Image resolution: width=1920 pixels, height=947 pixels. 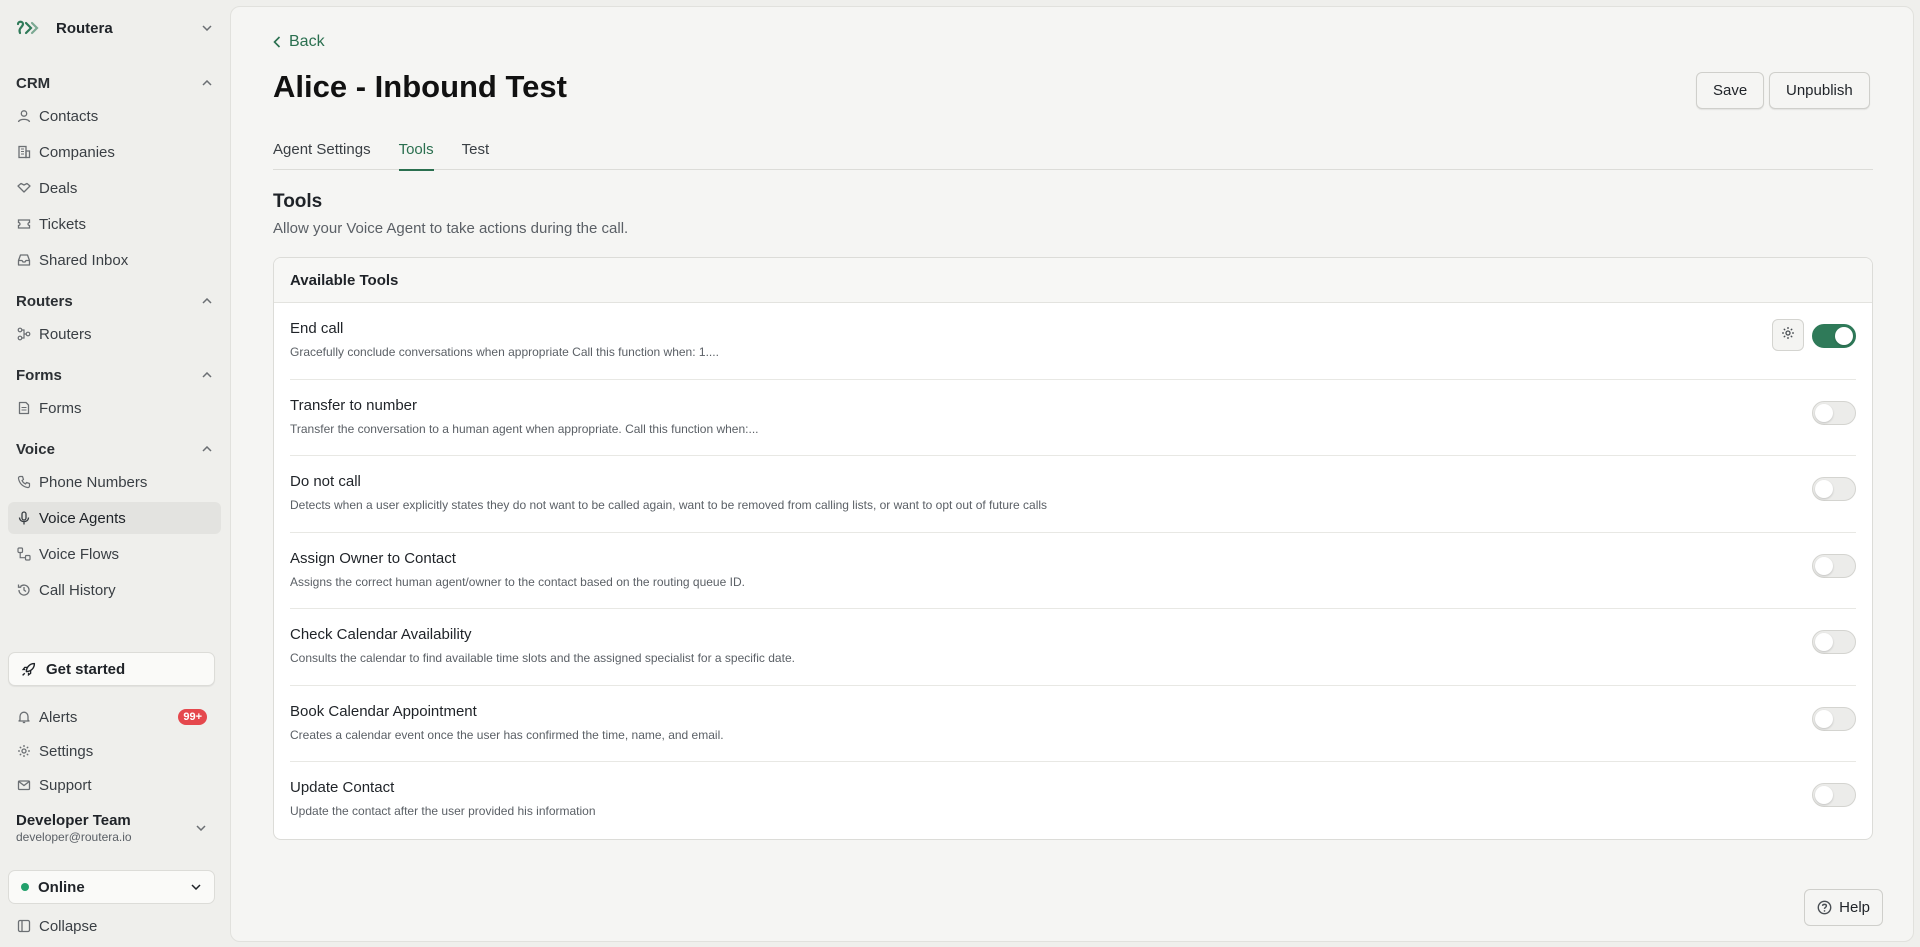 What do you see at coordinates (24, 334) in the screenshot?
I see `router-icon` at bounding box center [24, 334].